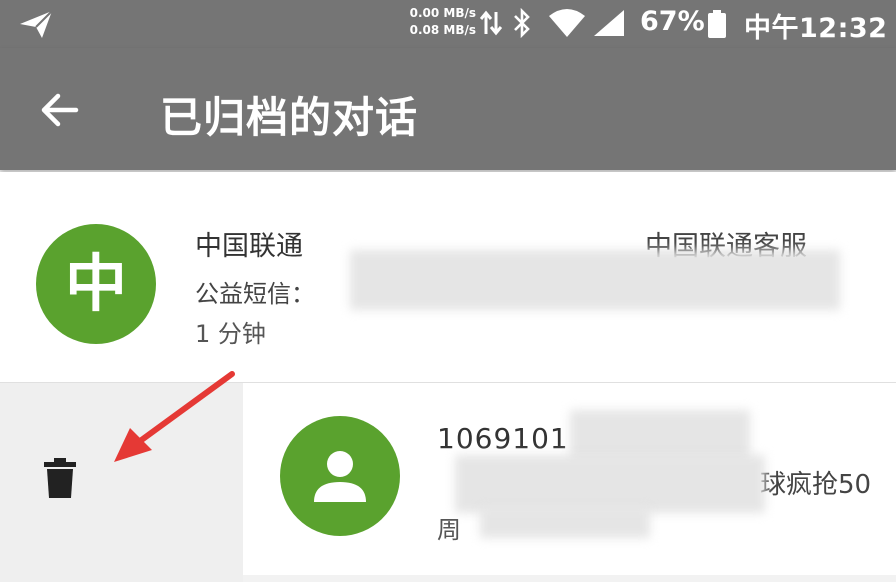 The image size is (896, 582). Describe the element at coordinates (60, 479) in the screenshot. I see `trash-icon` at that location.